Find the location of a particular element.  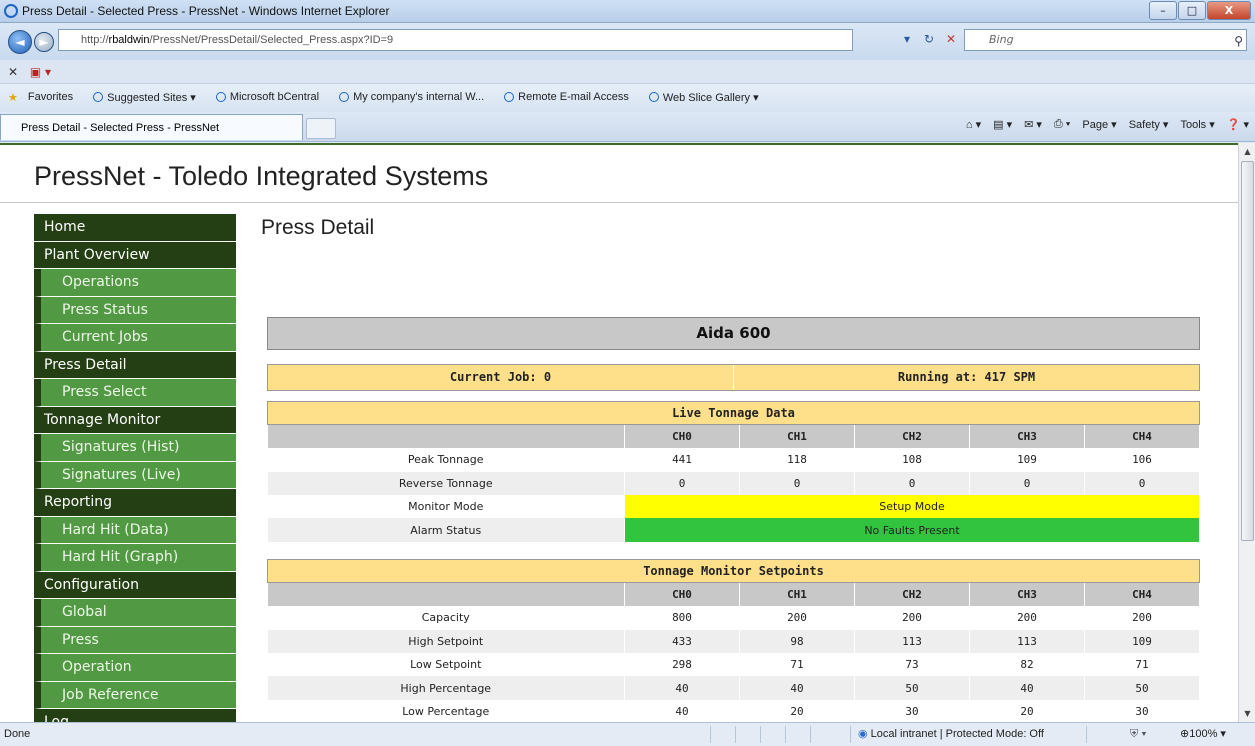

security-zone: ◉ Local intranet | Protected Mode: Off is located at coordinates (951, 734).